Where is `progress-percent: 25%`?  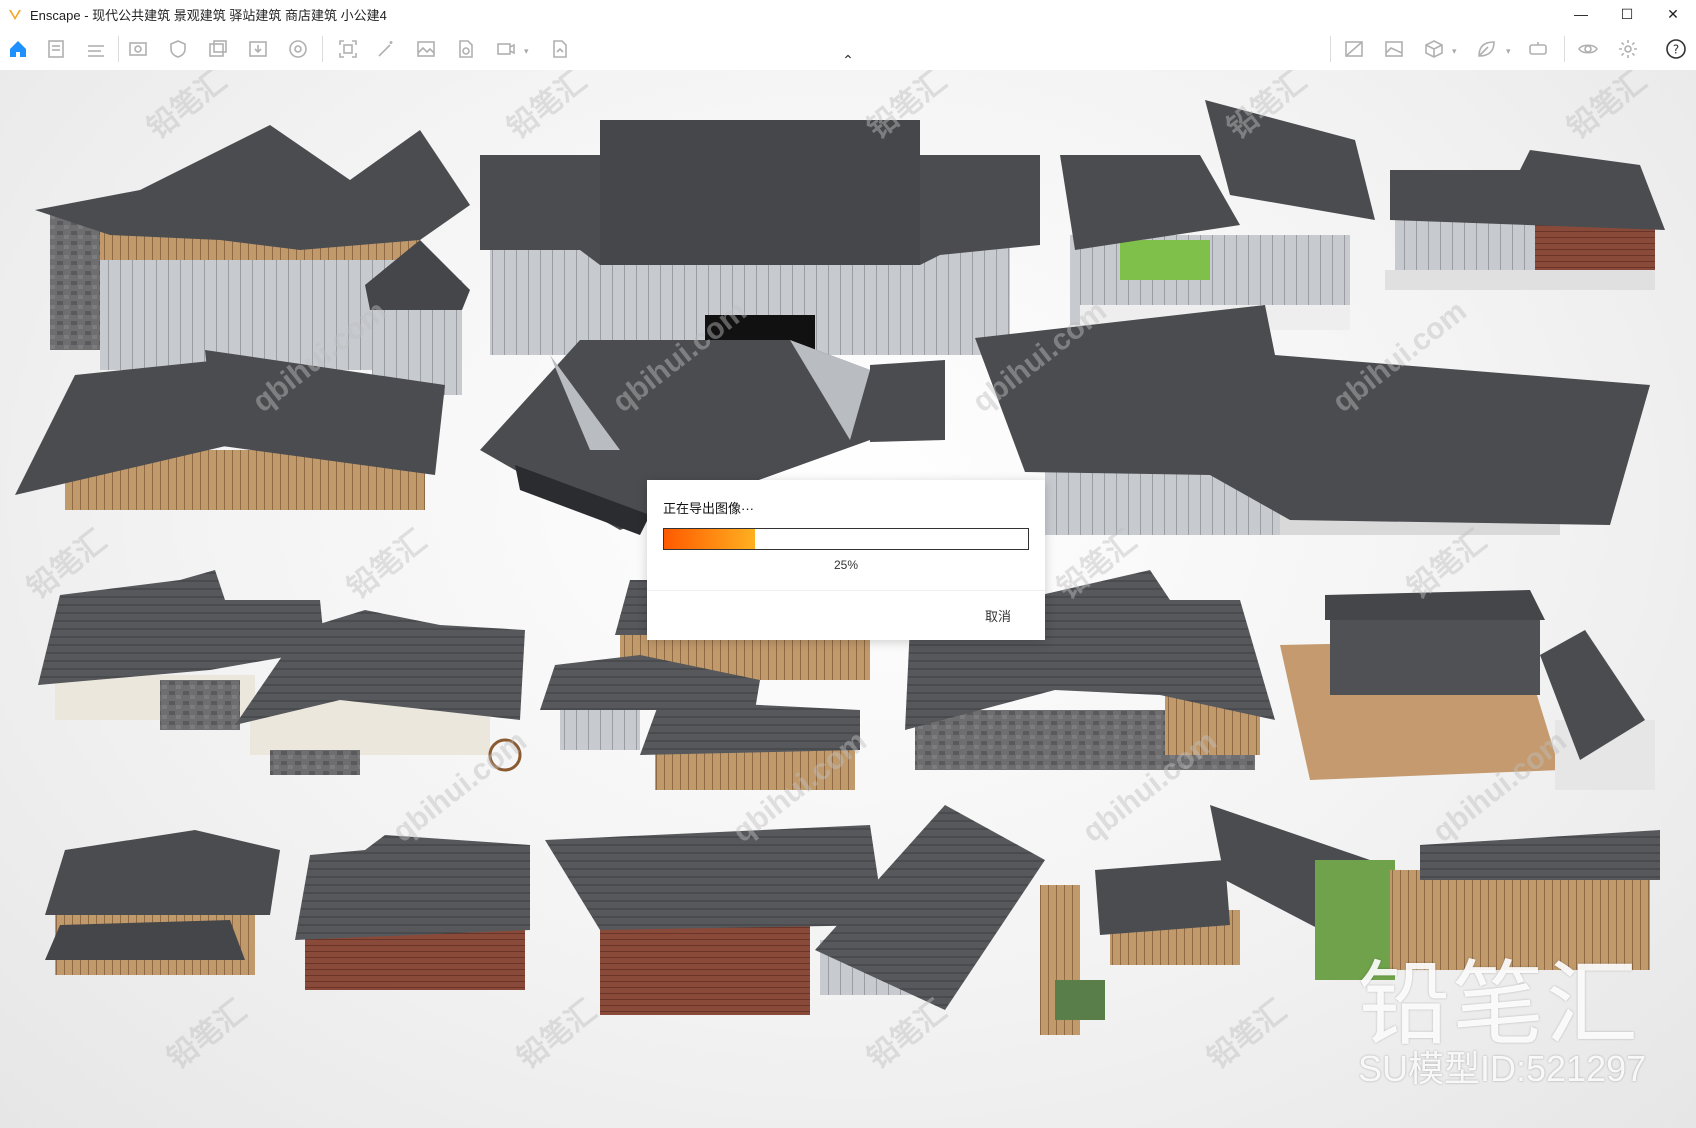
progress-percent: 25% is located at coordinates (846, 565).